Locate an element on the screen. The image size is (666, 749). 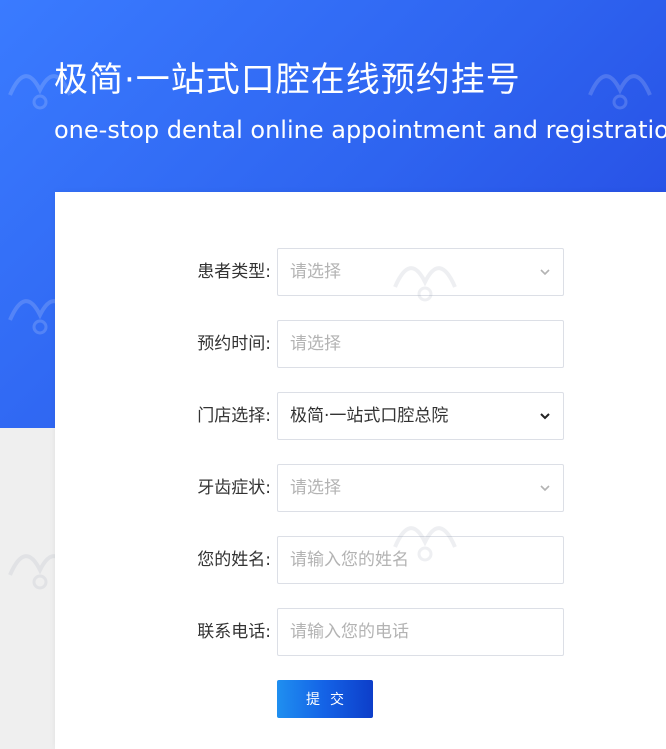
store-select: 极简·一站式口腔总院 is located at coordinates (420, 416).